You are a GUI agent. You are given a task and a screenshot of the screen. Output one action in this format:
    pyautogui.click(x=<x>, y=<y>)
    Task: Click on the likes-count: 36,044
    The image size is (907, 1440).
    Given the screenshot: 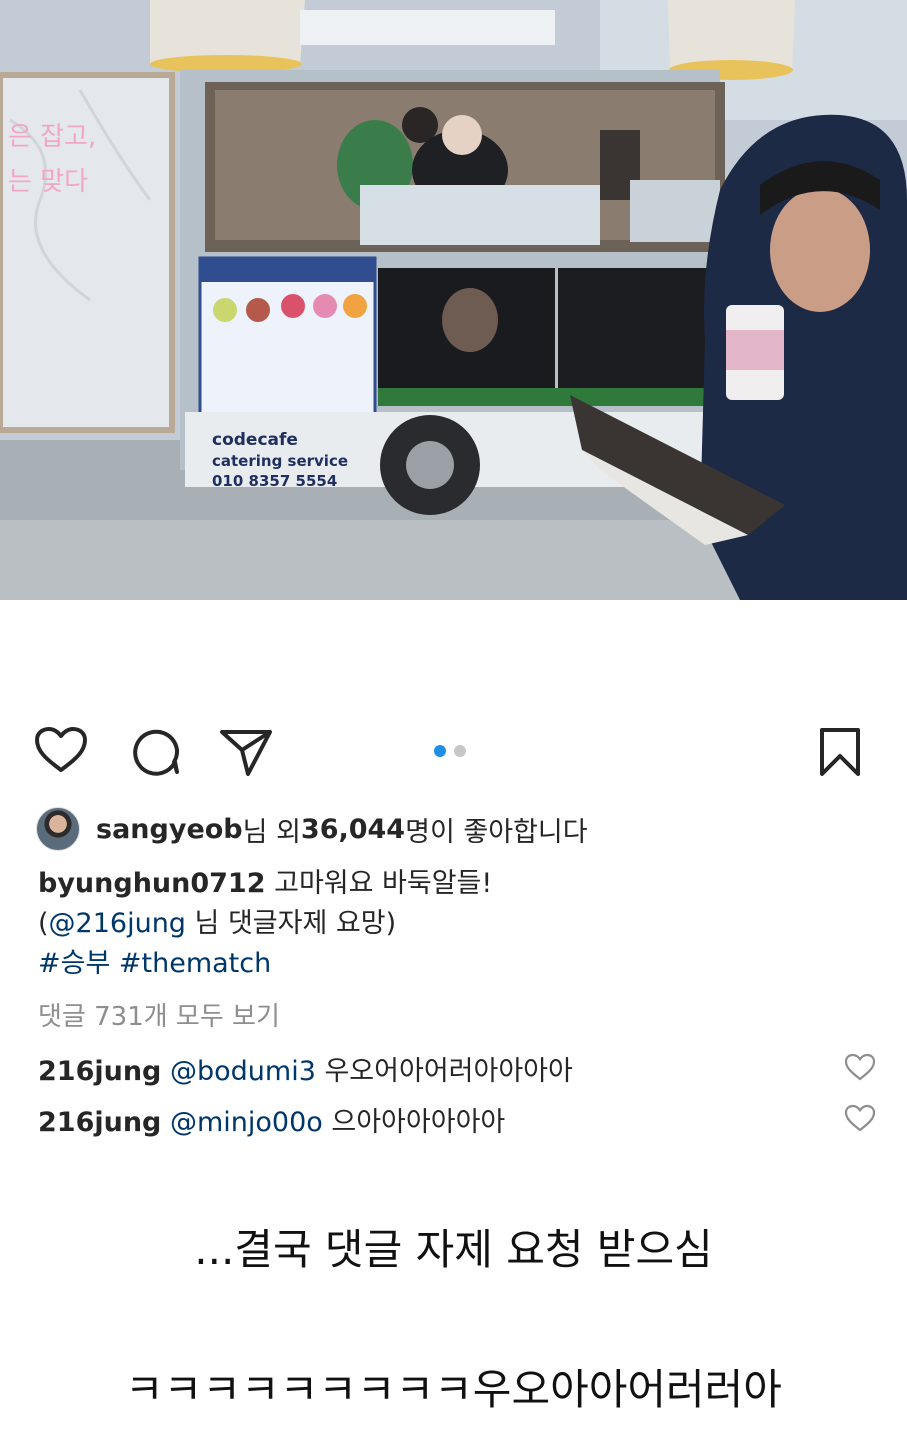 What is the action you would take?
    pyautogui.click(x=353, y=829)
    